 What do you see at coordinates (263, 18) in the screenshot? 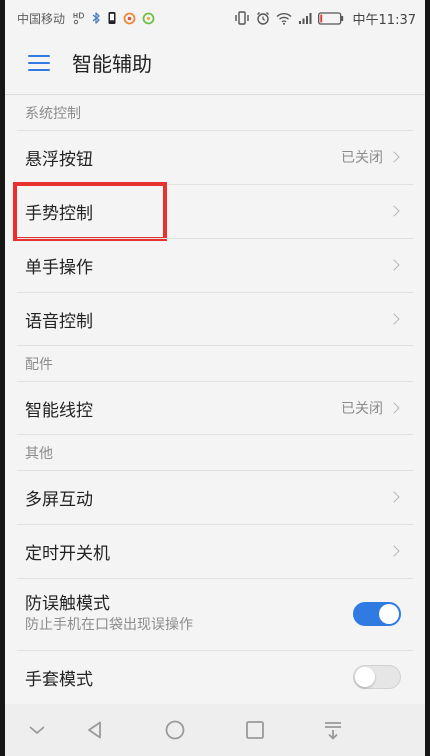
I see `alarm-icon` at bounding box center [263, 18].